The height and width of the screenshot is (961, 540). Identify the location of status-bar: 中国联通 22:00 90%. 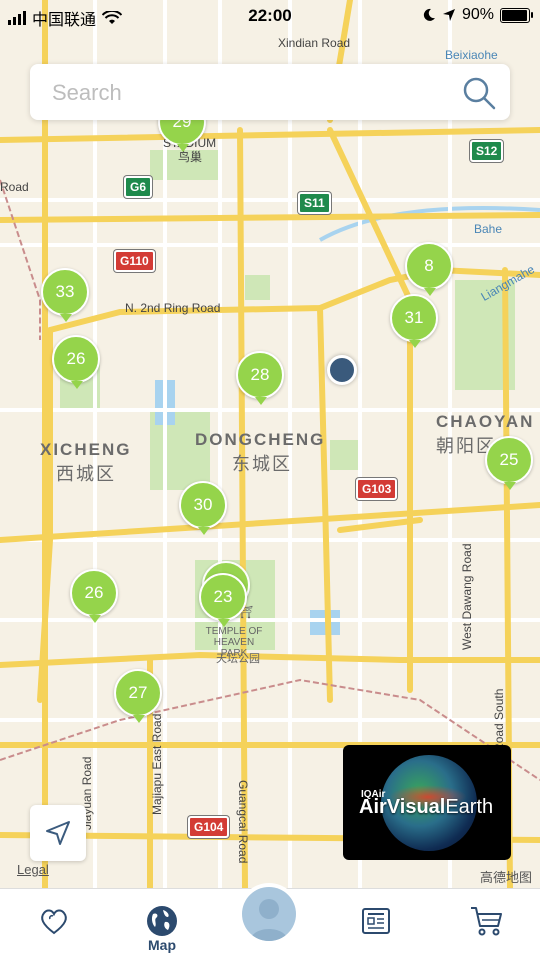
(270, 16).